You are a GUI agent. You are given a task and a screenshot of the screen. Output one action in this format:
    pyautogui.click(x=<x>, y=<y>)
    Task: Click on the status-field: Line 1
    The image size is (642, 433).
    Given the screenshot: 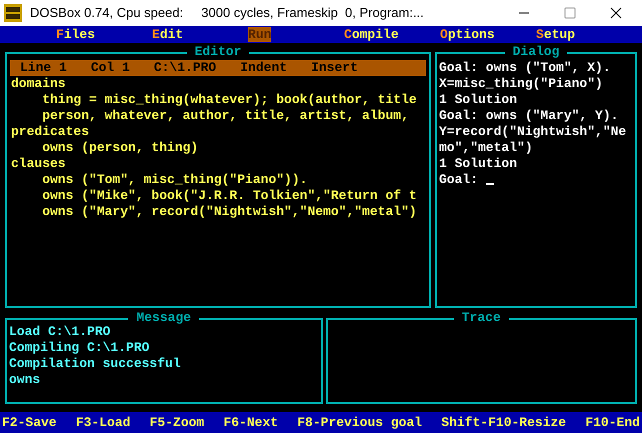 What is the action you would take?
    pyautogui.click(x=43, y=68)
    